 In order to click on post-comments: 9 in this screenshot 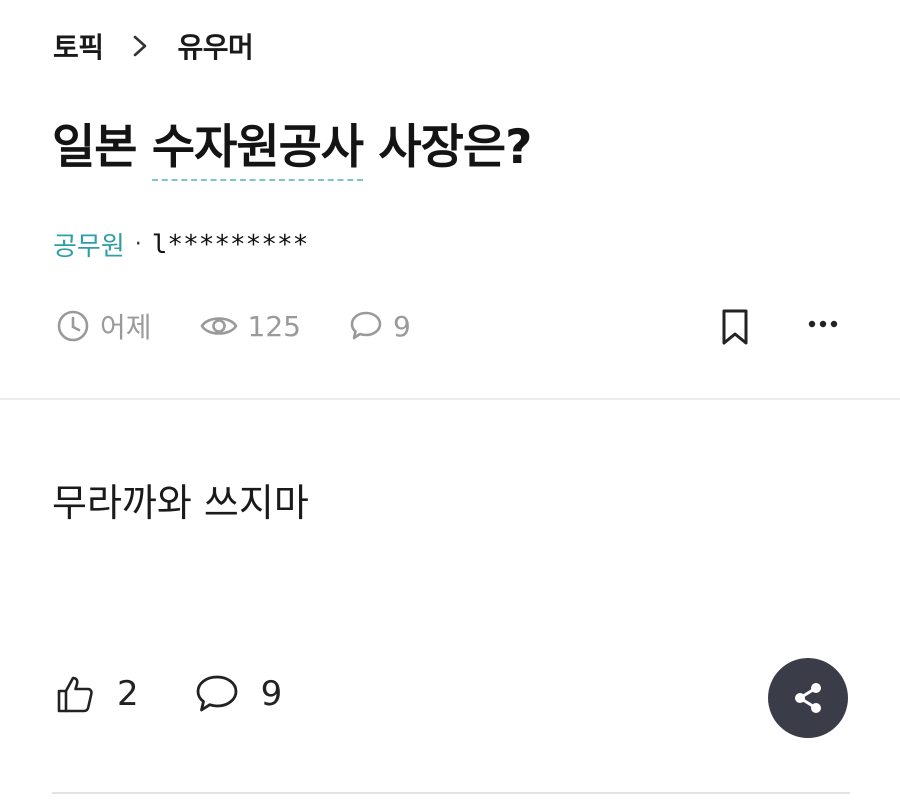, I will do `click(380, 326)`.